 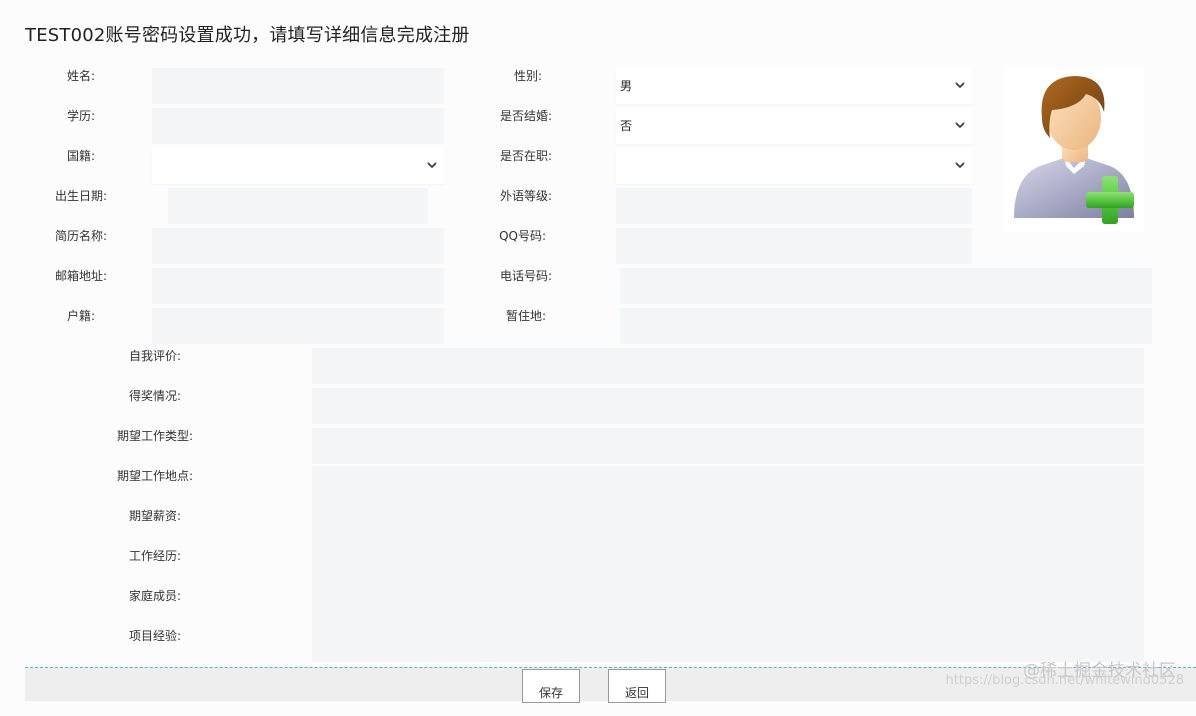 I want to click on label-language-level: 外语等级:, so click(x=525, y=196).